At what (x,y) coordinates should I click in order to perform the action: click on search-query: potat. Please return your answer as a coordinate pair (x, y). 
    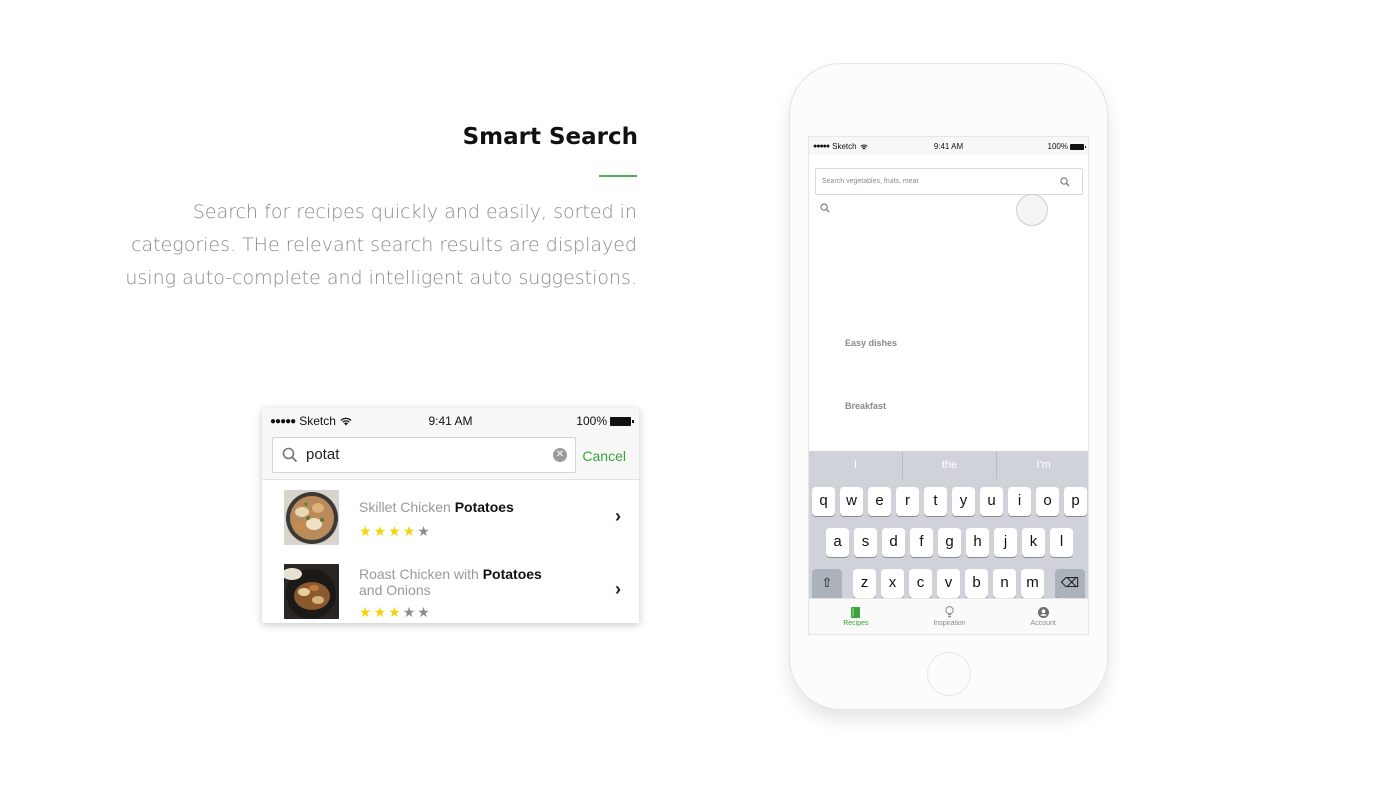
    Looking at the image, I should click on (323, 454).